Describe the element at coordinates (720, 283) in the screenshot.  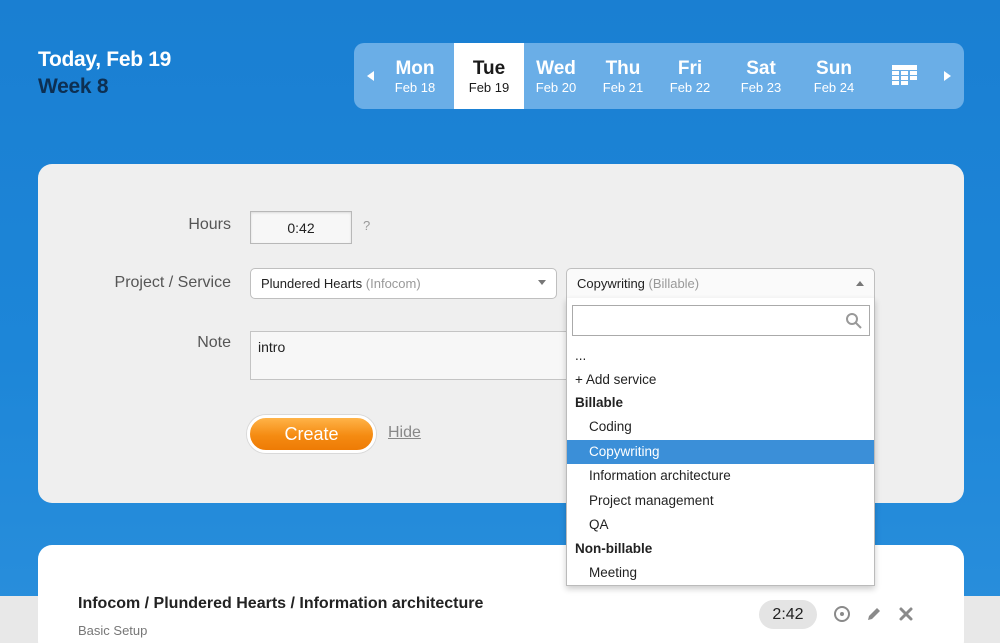
I see `service-select: Copywriting (Billable)` at that location.